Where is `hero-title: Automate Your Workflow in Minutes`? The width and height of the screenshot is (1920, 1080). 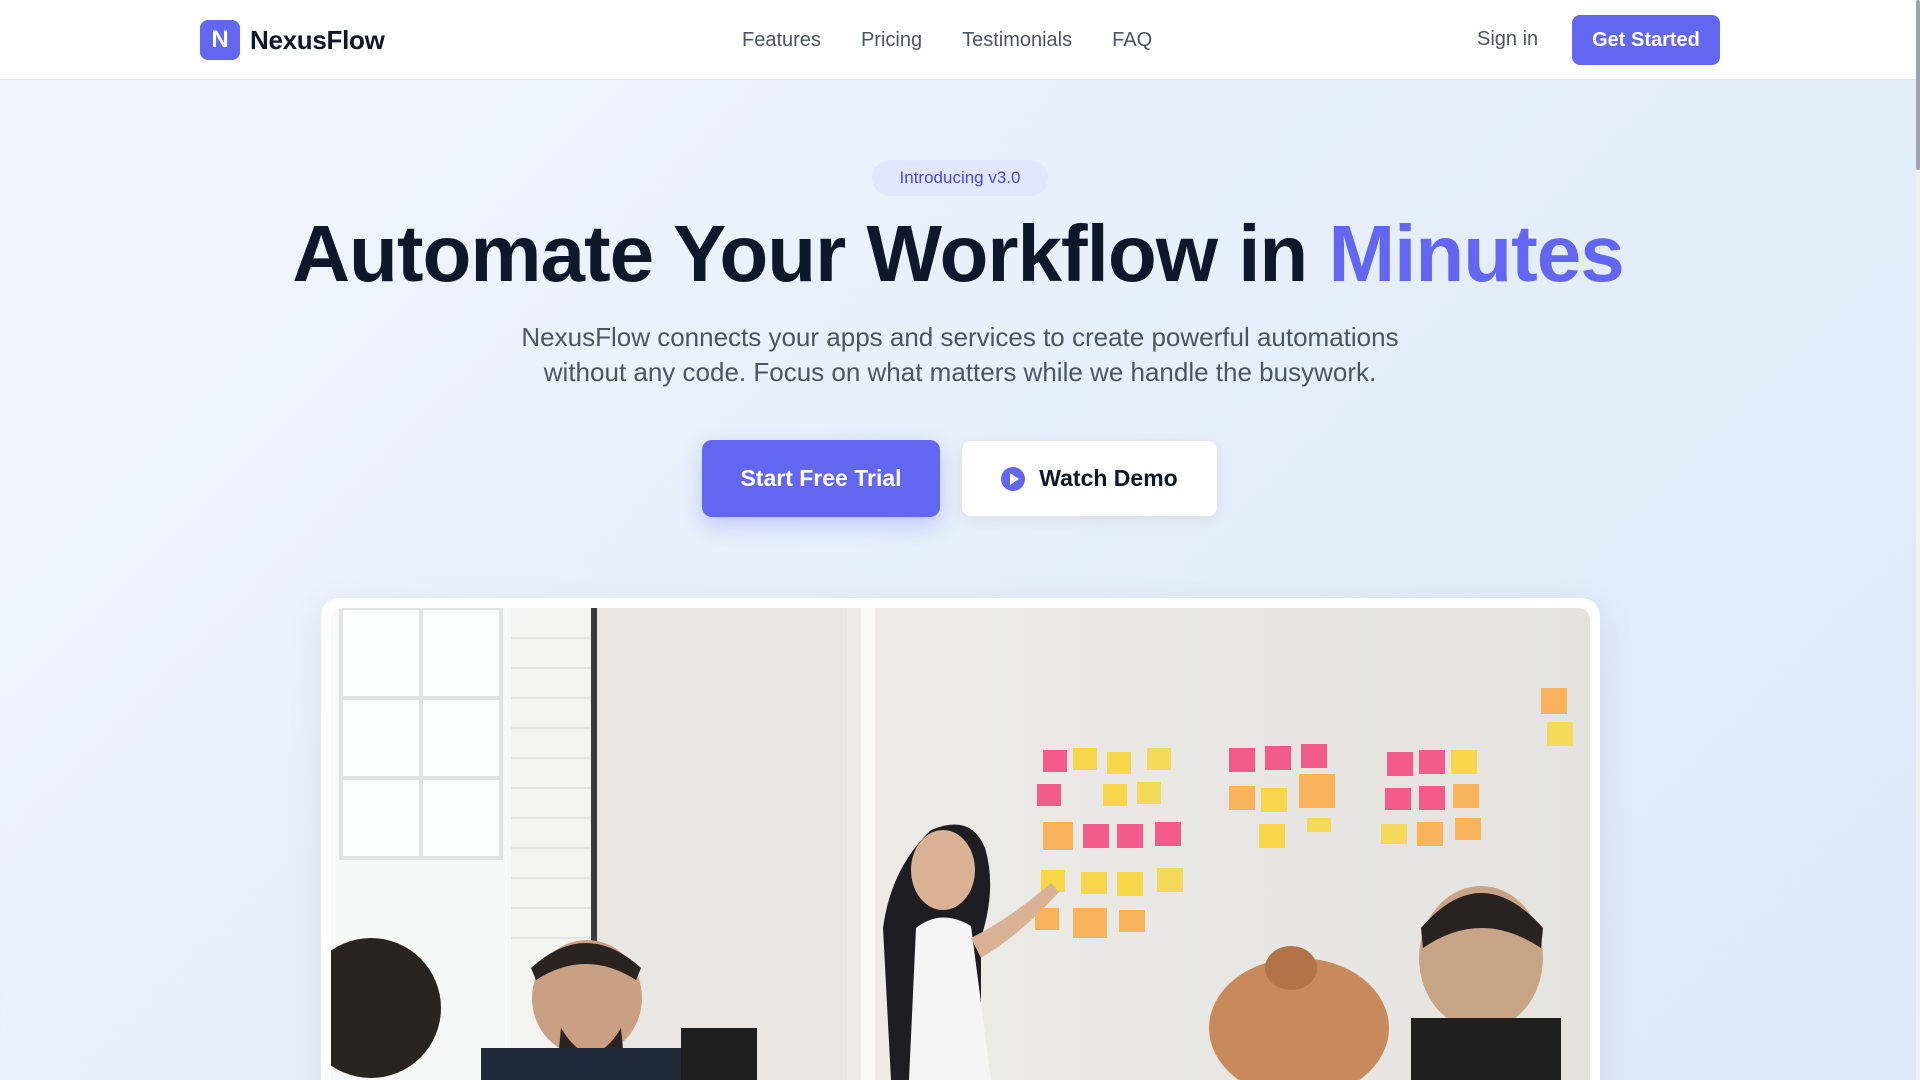 hero-title: Automate Your Workflow in Minutes is located at coordinates (958, 254).